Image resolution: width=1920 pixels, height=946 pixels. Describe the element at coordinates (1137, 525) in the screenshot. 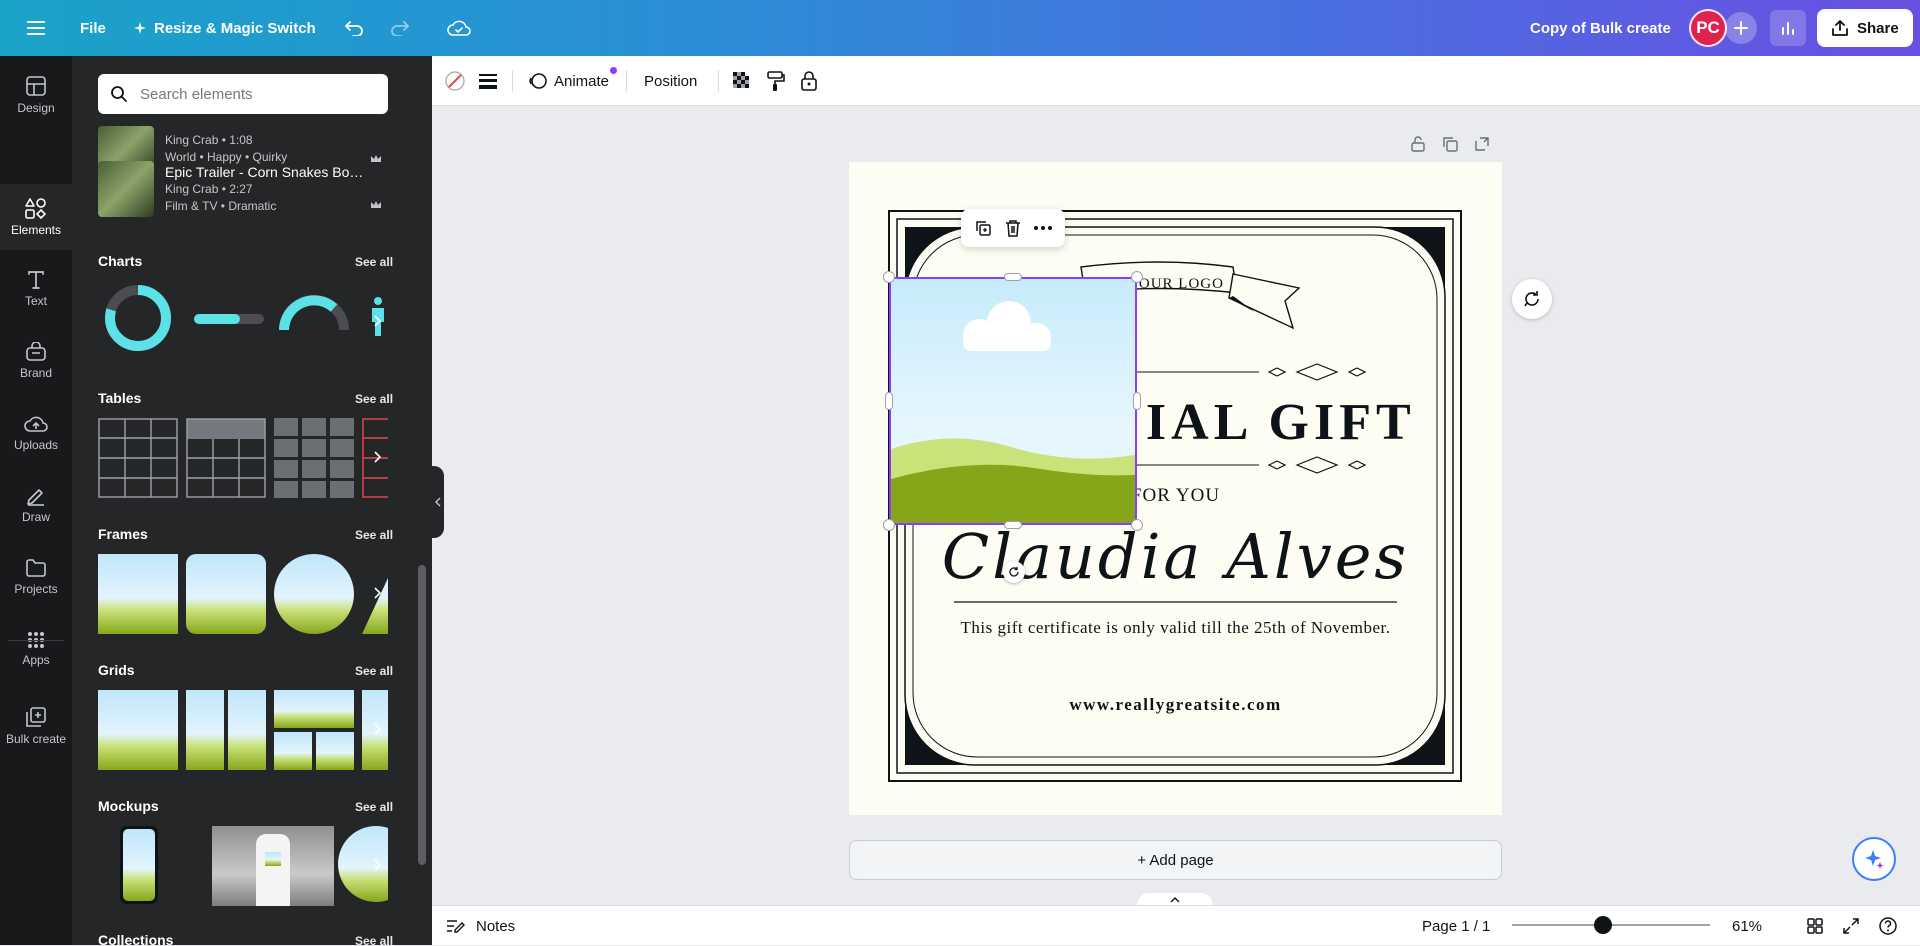

I see `resize-handle-bottom-right` at that location.